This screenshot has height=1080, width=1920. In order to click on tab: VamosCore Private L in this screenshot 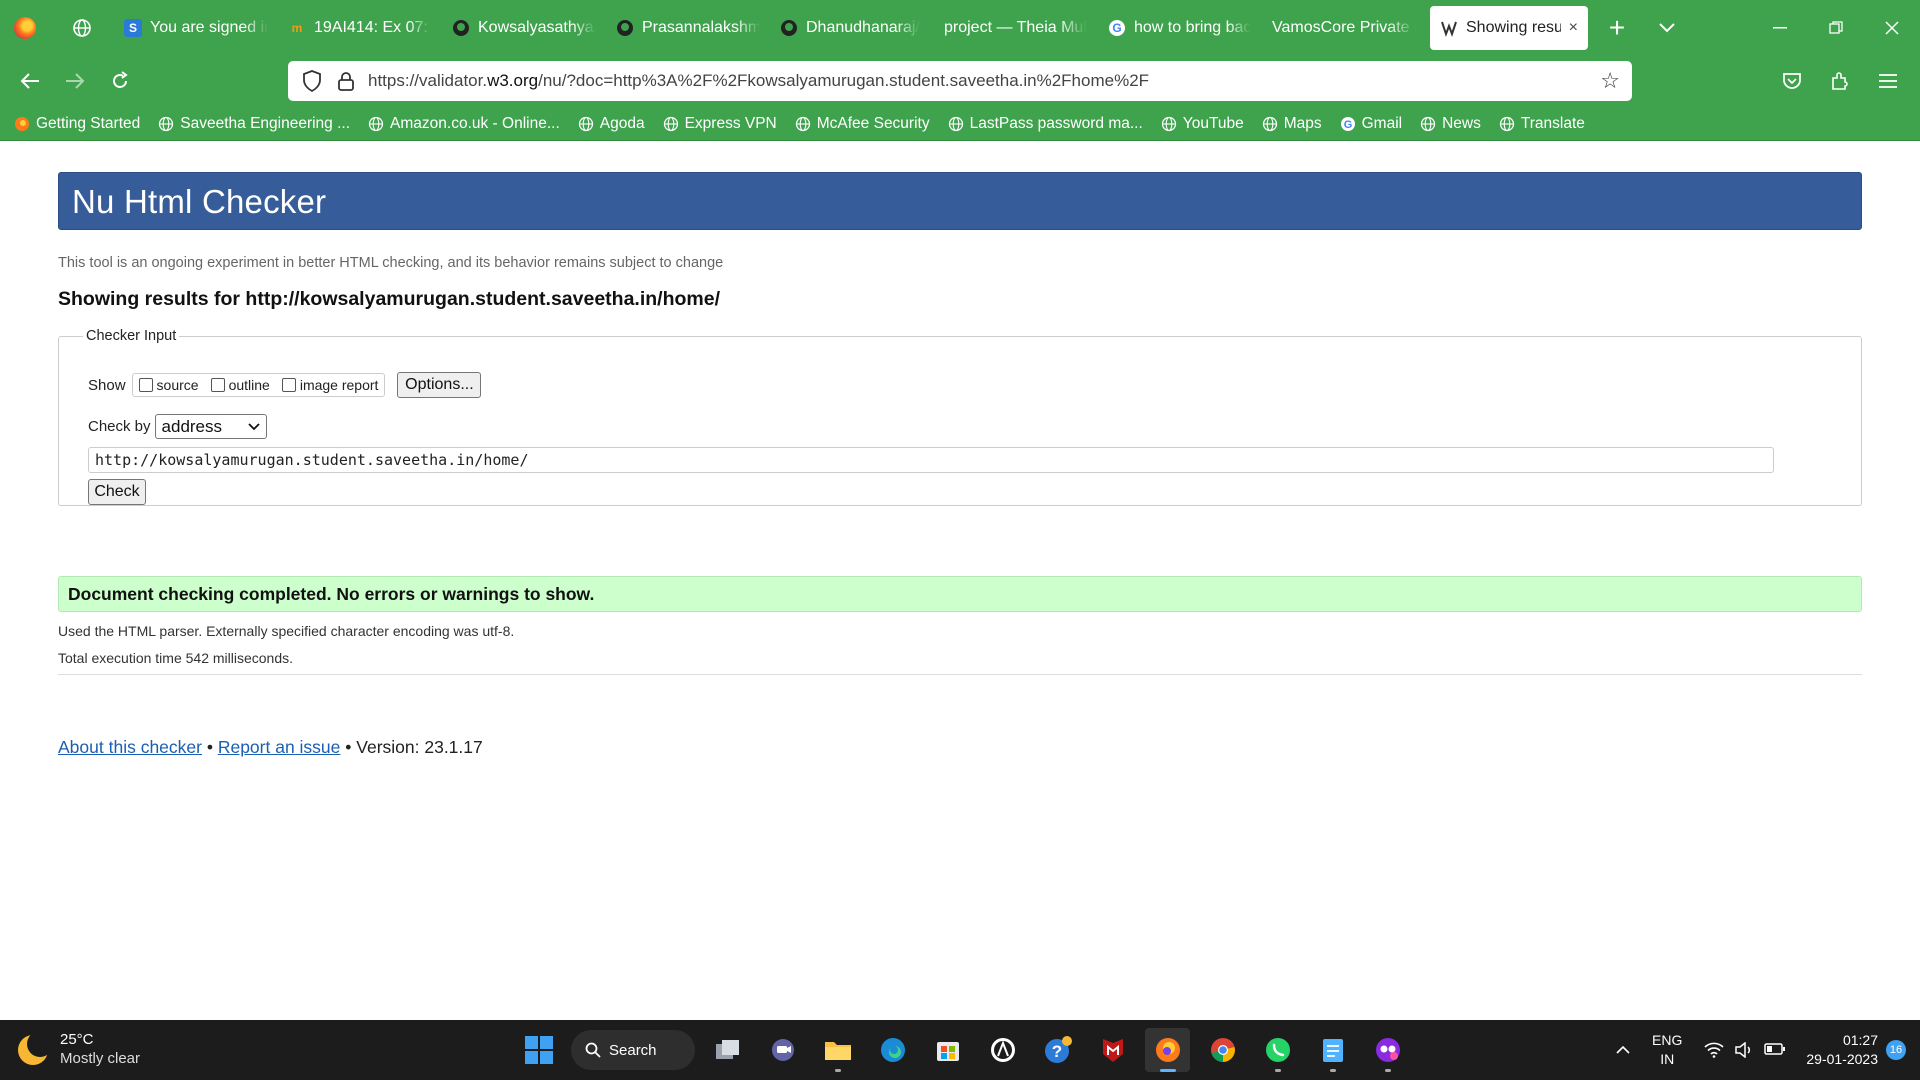, I will do `click(1344, 28)`.